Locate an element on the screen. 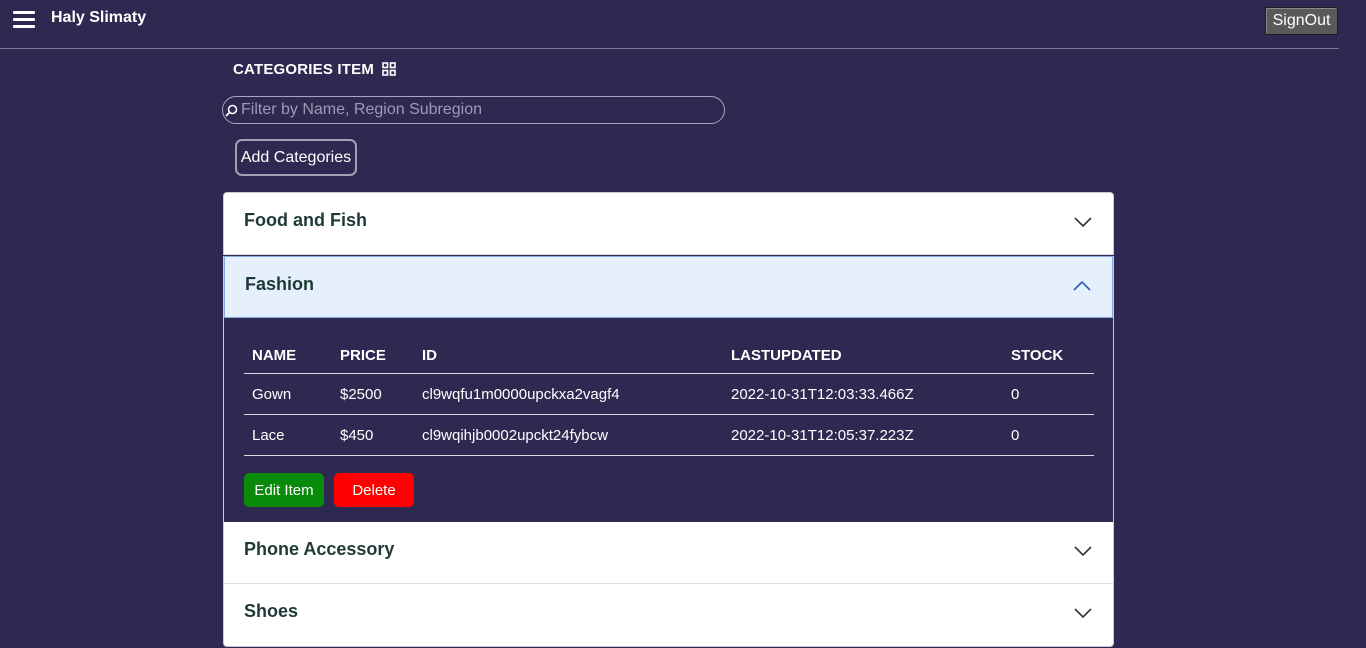  cell-name: Lace is located at coordinates (288, 435).